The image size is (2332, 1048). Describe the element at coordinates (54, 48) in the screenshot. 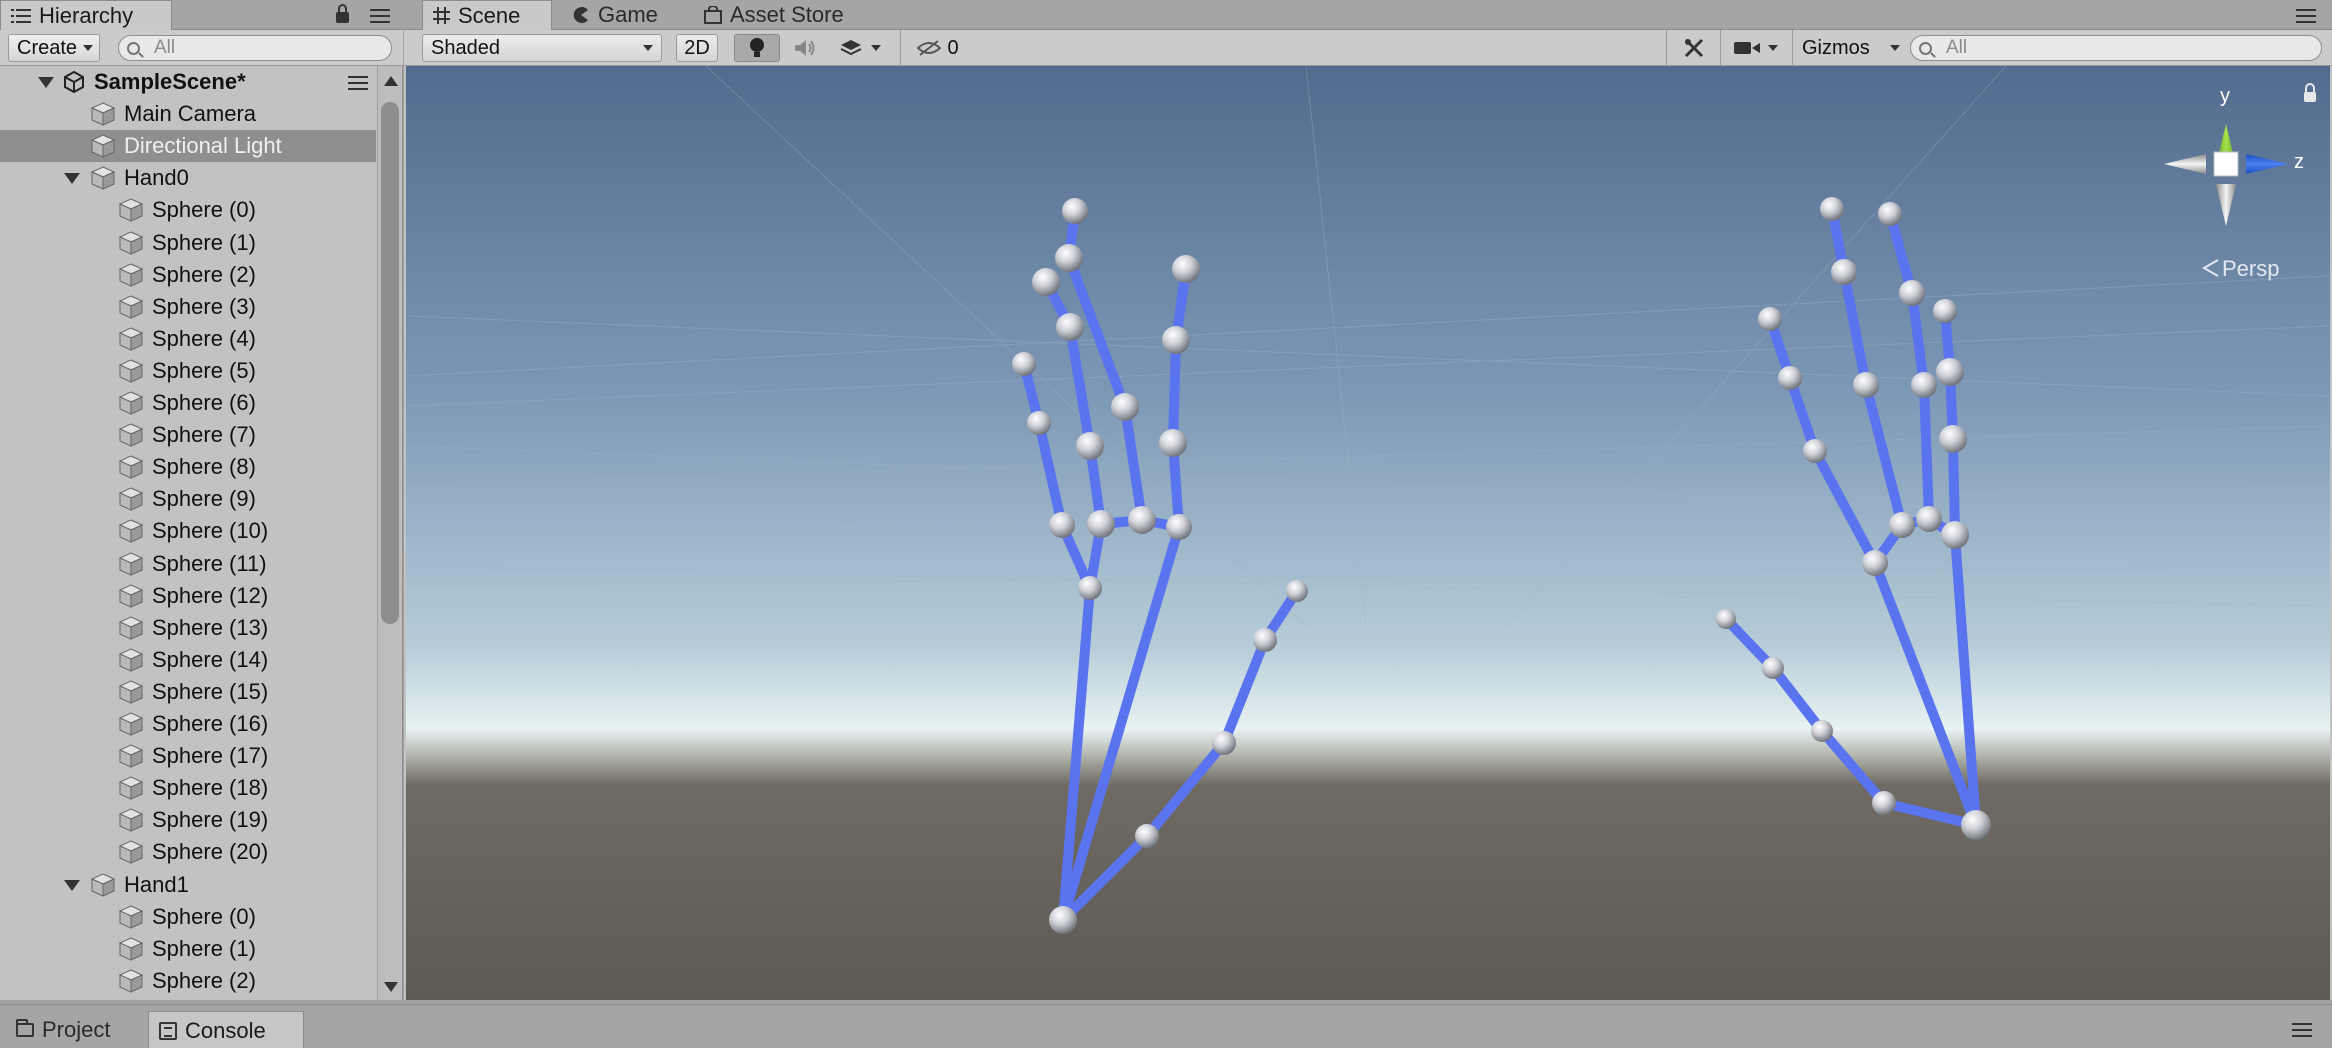

I see `create-dropdown: Create` at that location.